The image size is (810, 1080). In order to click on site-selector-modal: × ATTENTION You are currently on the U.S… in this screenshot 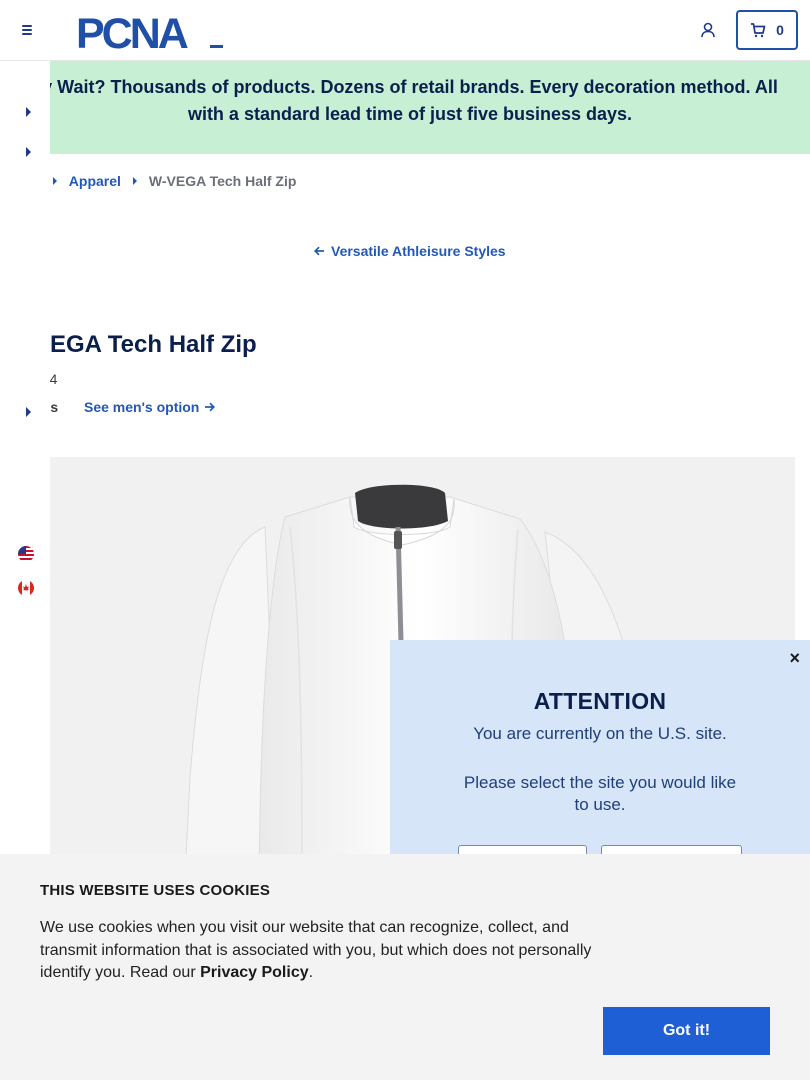, I will do `click(600, 762)`.